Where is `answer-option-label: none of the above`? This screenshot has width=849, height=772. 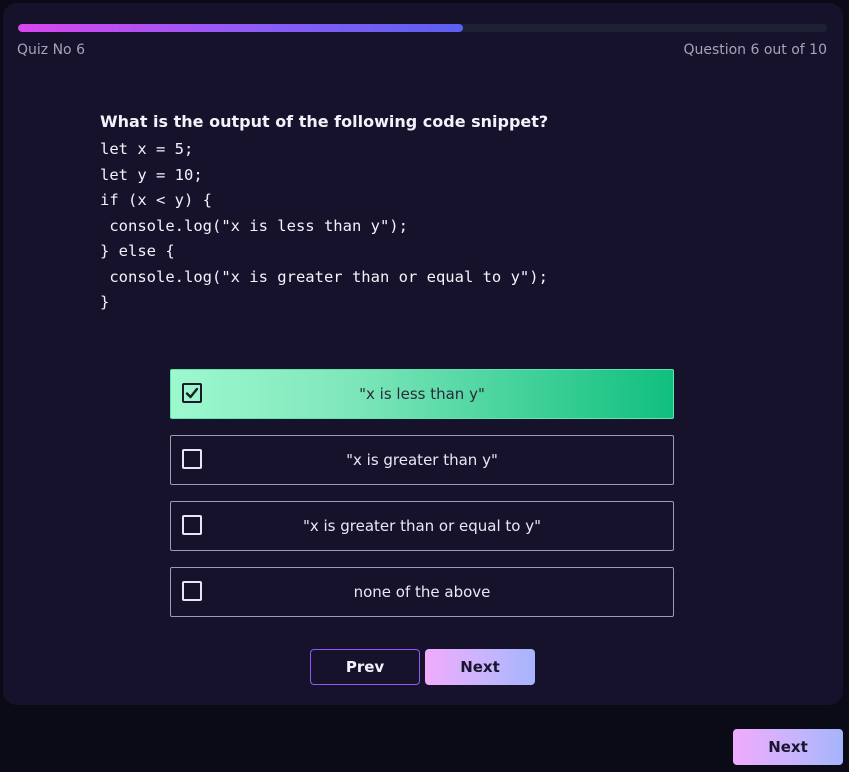
answer-option-label: none of the above is located at coordinates (422, 592).